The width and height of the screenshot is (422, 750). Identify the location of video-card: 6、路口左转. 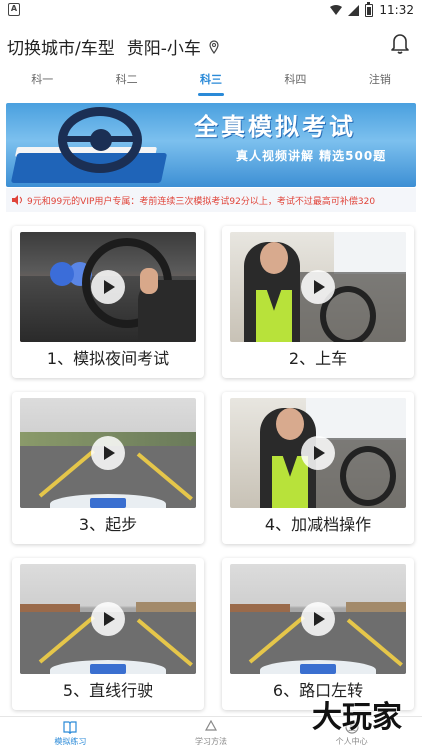
(318, 634).